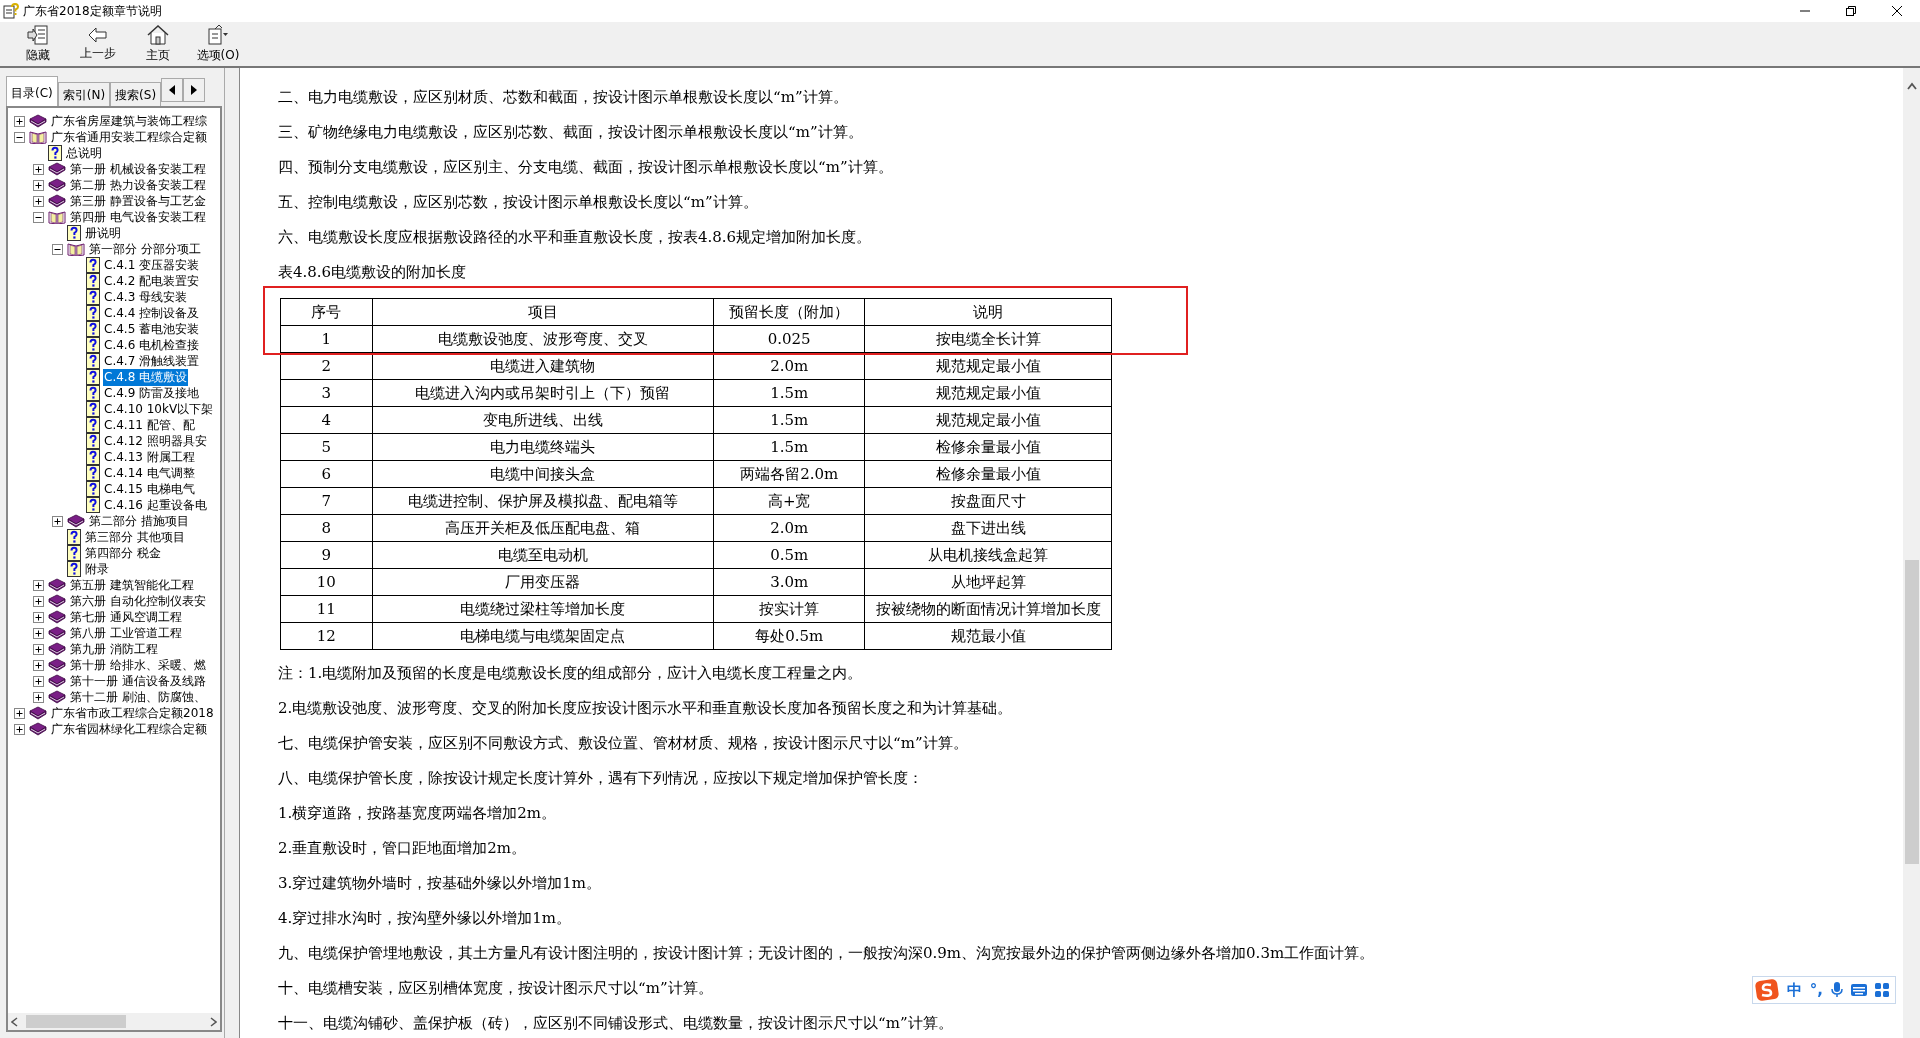 The image size is (1920, 1038). I want to click on tree-item: 第一册 机械设备安装工程, so click(138, 169).